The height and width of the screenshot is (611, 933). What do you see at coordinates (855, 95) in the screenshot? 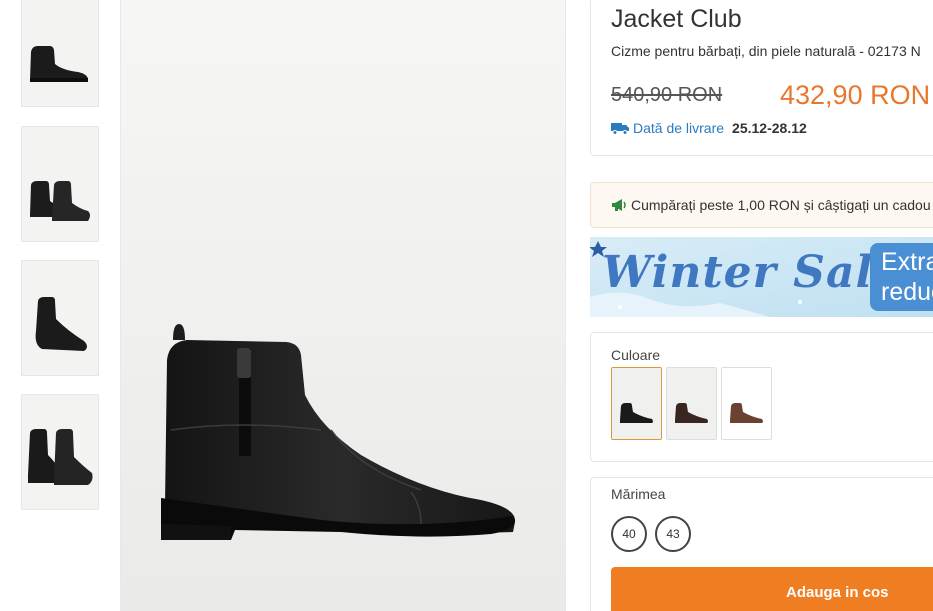
I see `current-price: 432,90 RON` at bounding box center [855, 95].